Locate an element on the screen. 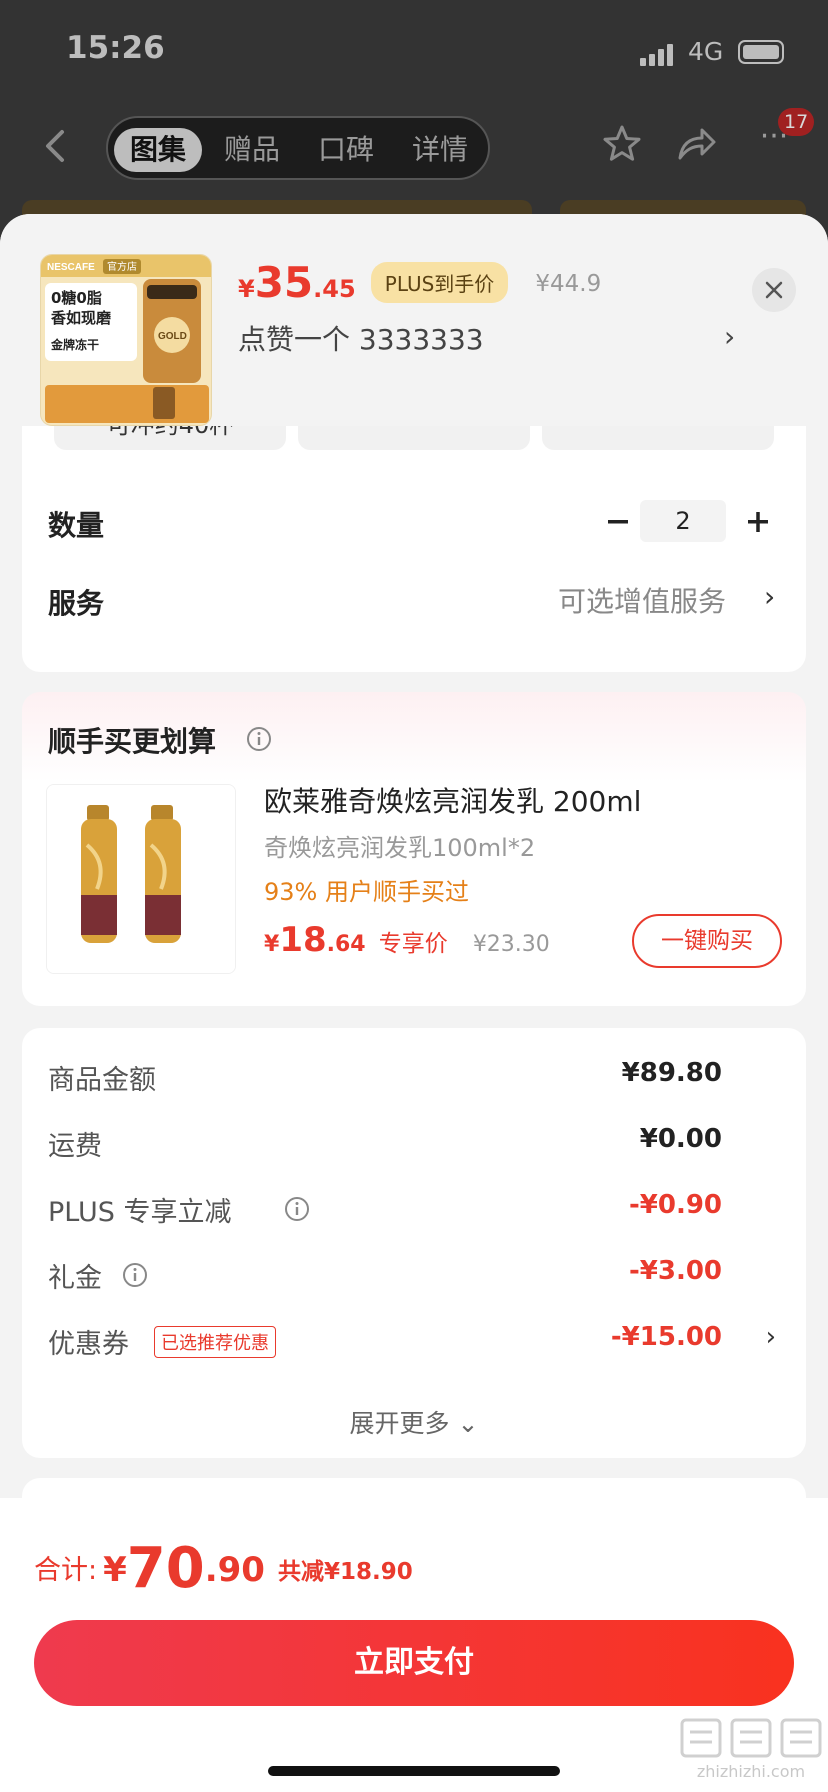  tab-group: 图集 赠品 口碑 详情 is located at coordinates (298, 148).